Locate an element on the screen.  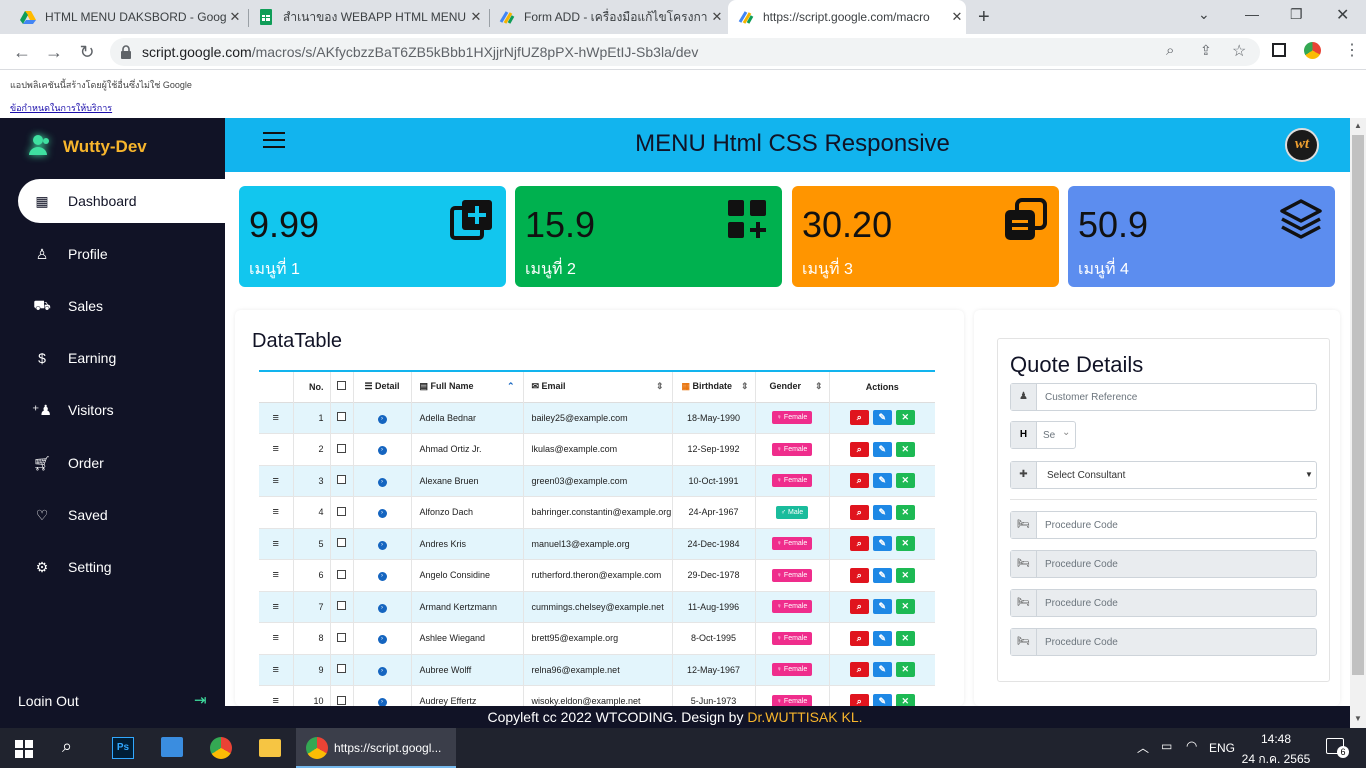
page-scrollbar: ▲ ▼ is located at coordinates (1358, 423).